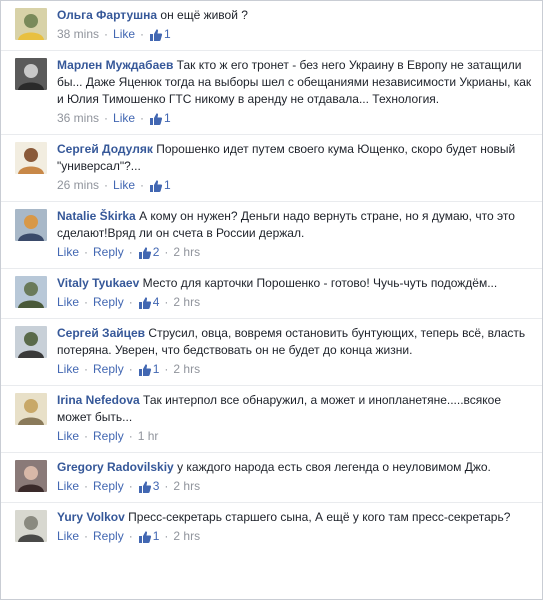 Image resolution: width=543 pixels, height=600 pixels. I want to click on comment-author: Марлен Муждабаев, so click(115, 65).